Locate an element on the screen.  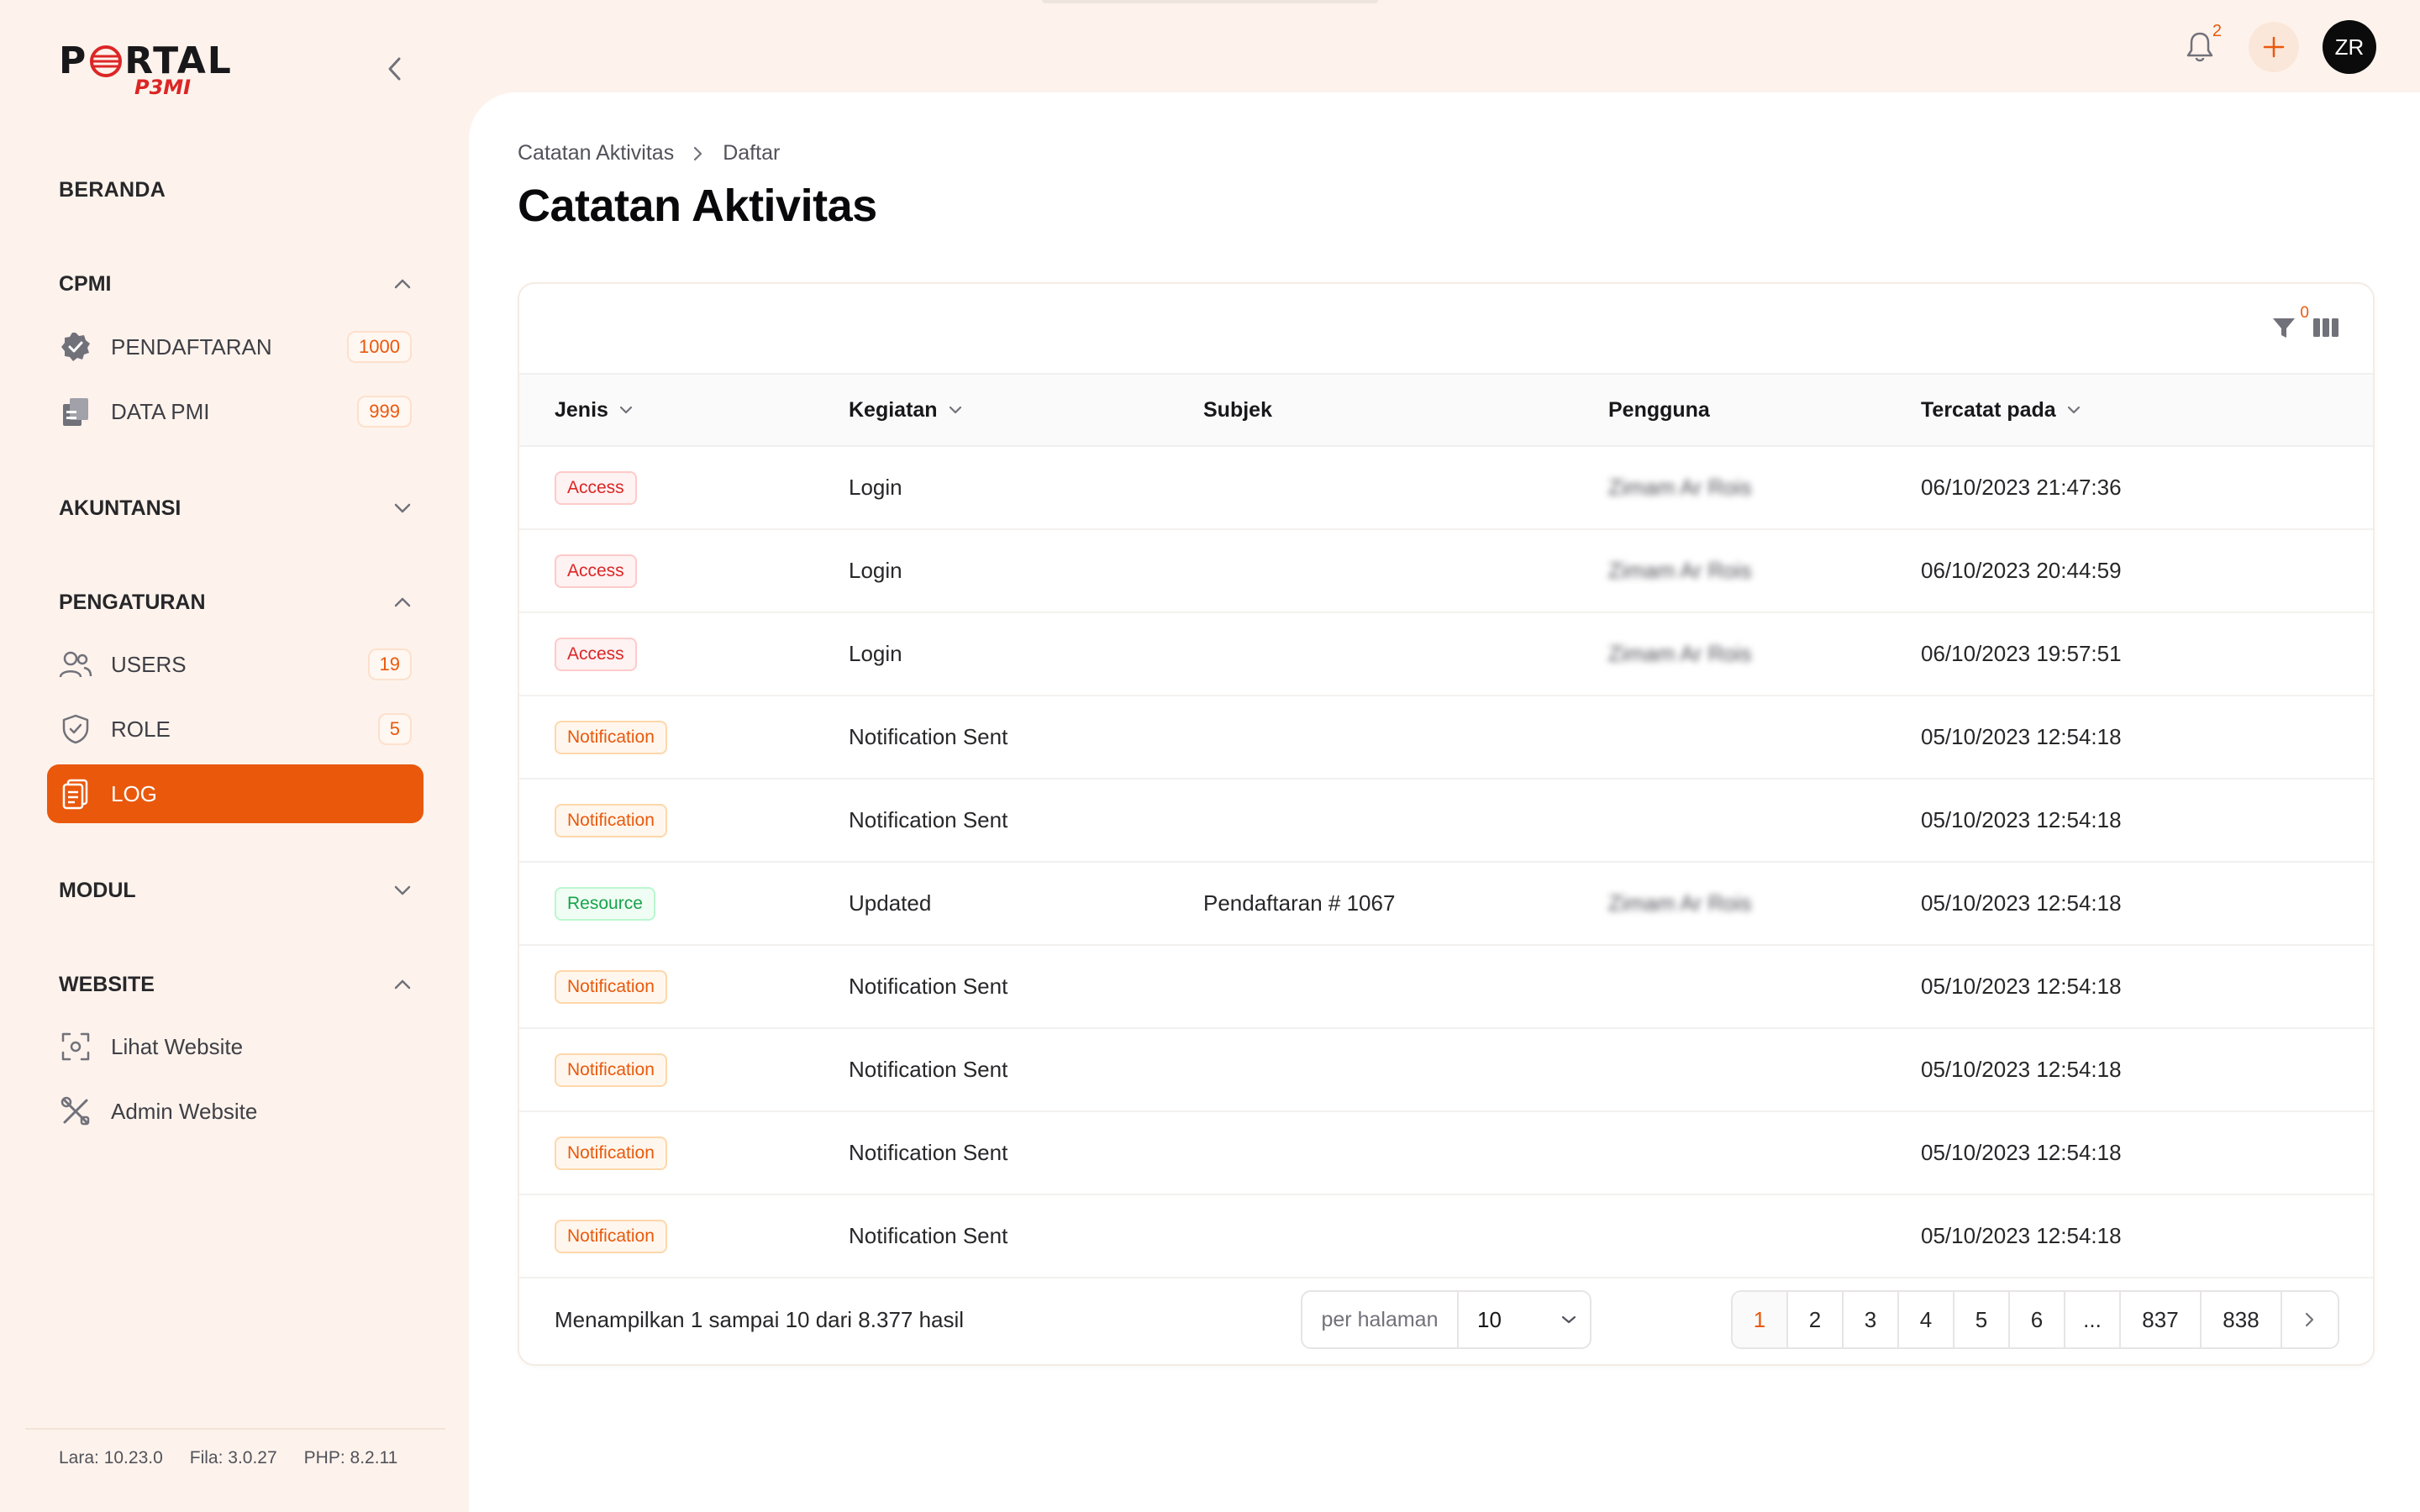
column-label: Kegiatan is located at coordinates (894, 409).